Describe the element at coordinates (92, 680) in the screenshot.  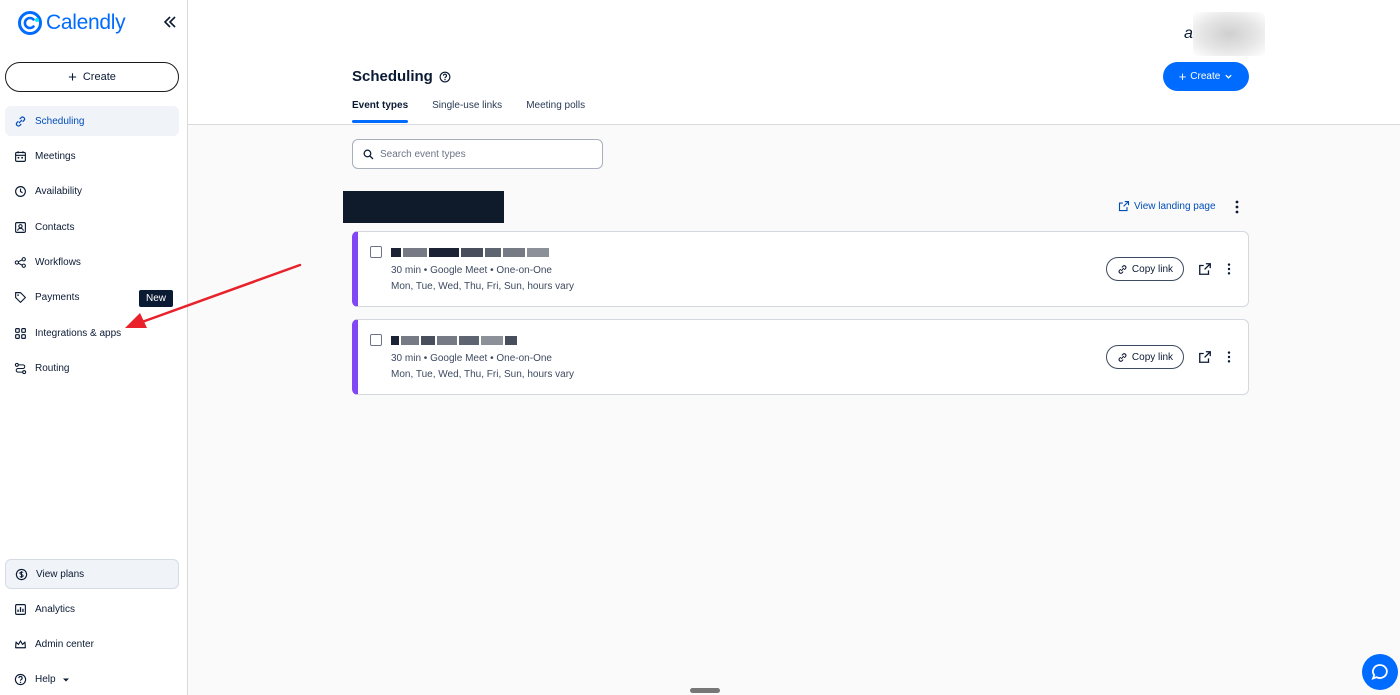
I see `sidebar-item-help: Help` at that location.